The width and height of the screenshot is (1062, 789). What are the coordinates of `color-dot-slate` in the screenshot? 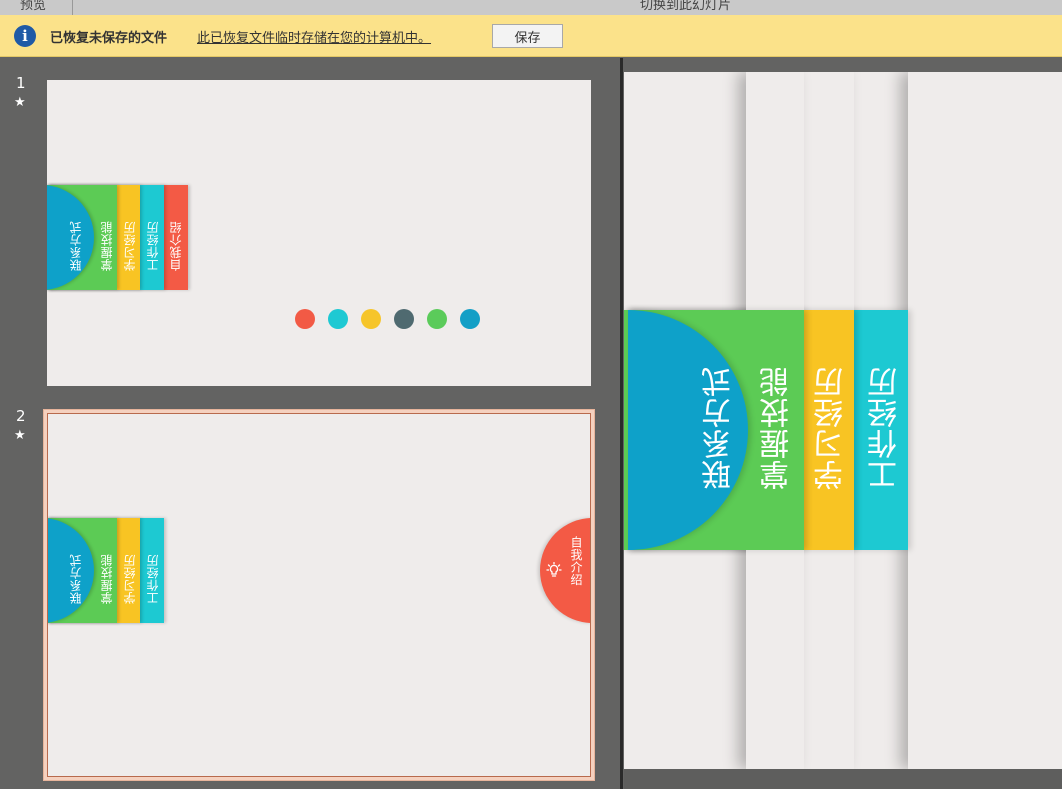 It's located at (404, 319).